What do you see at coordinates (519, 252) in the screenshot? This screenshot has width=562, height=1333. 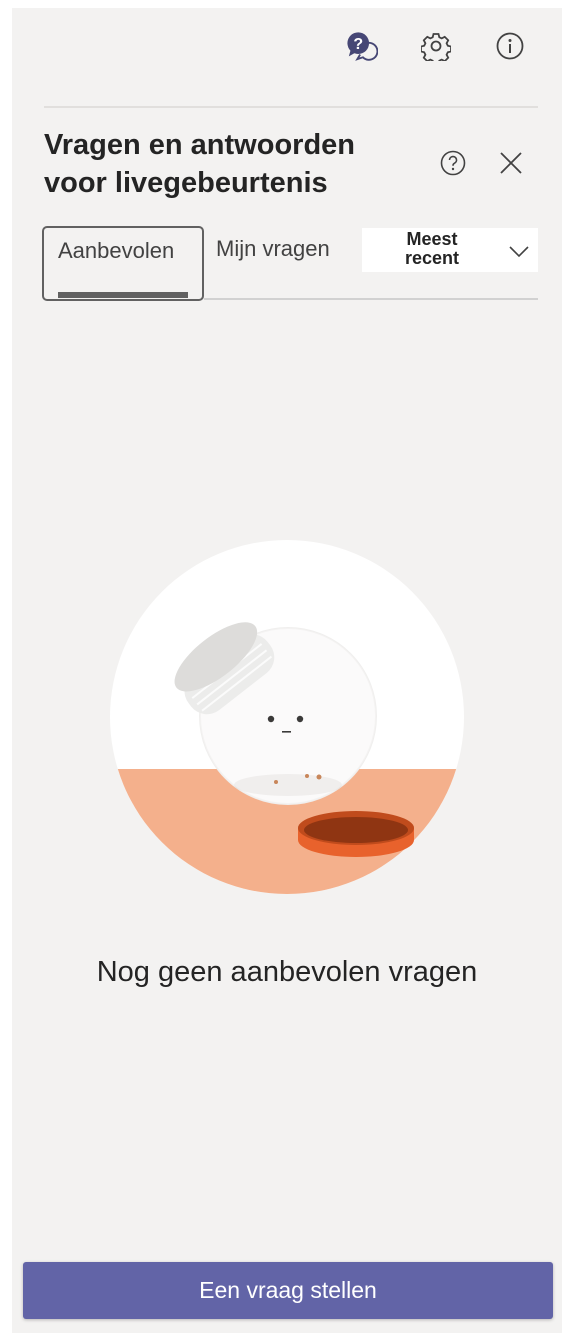 I see `chevron-down-icon` at bounding box center [519, 252].